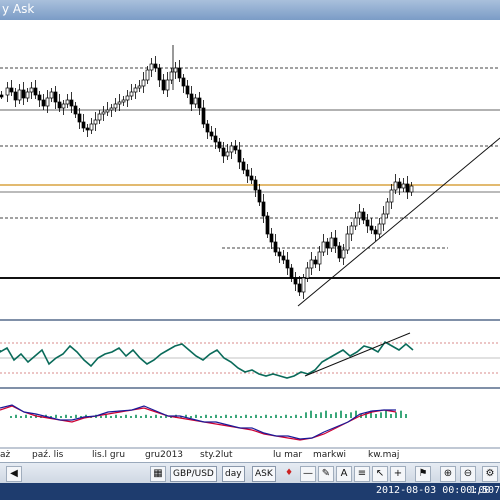  Describe the element at coordinates (468, 474) in the screenshot. I see `zoom-out-icon: ⊖` at that location.